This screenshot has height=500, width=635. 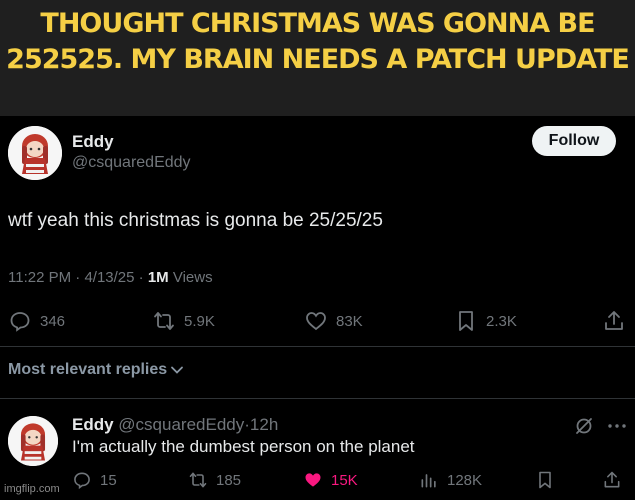 What do you see at coordinates (39, 277) in the screenshot?
I see `tweet-time: 11:22 PM` at bounding box center [39, 277].